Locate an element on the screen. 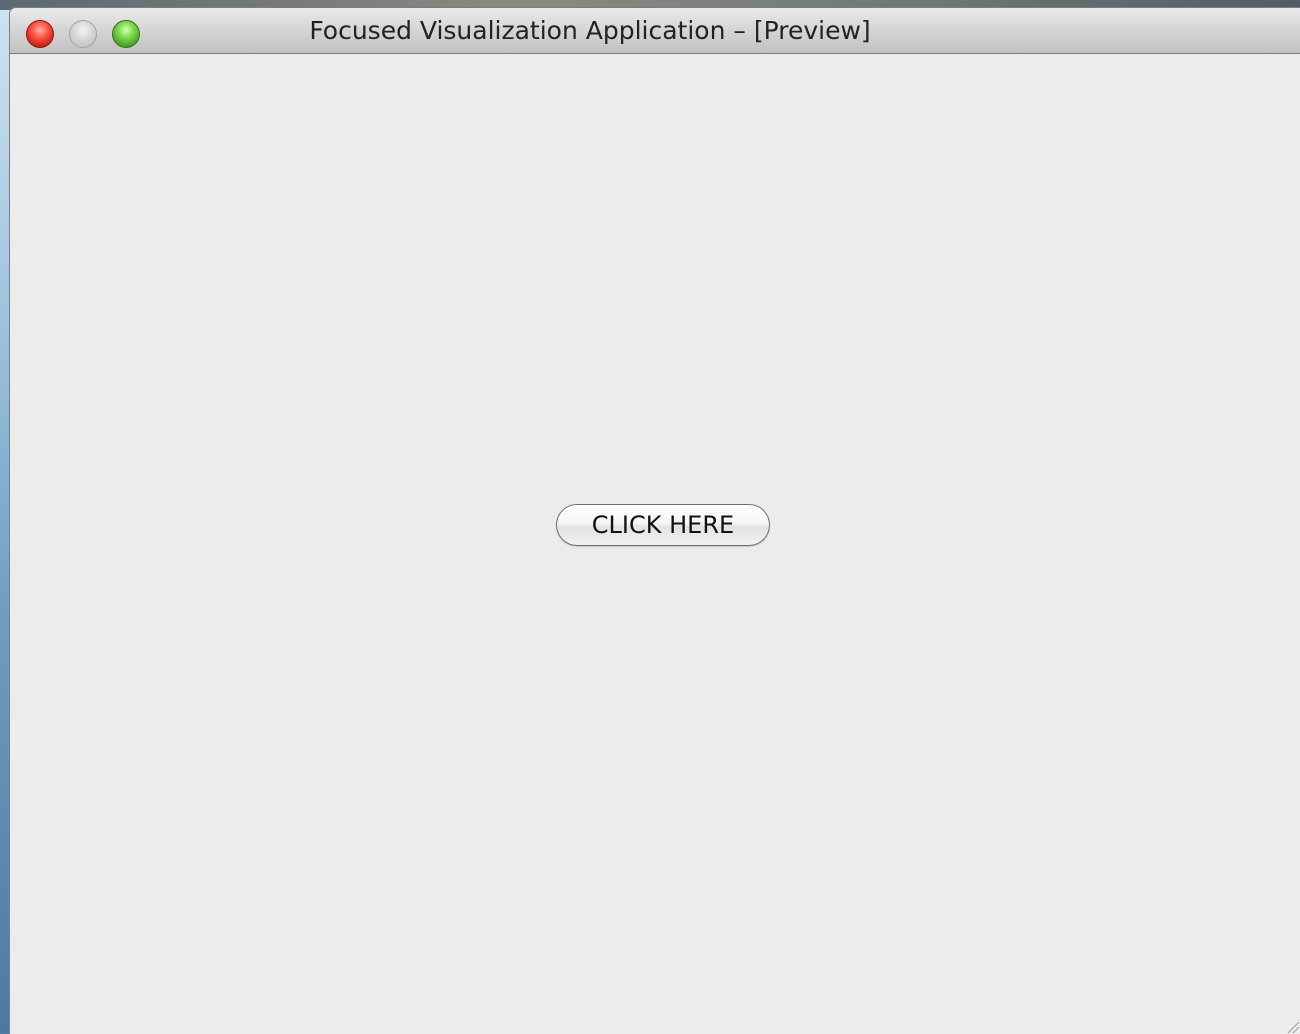  resize-grip-icon is located at coordinates (1293, 1027).